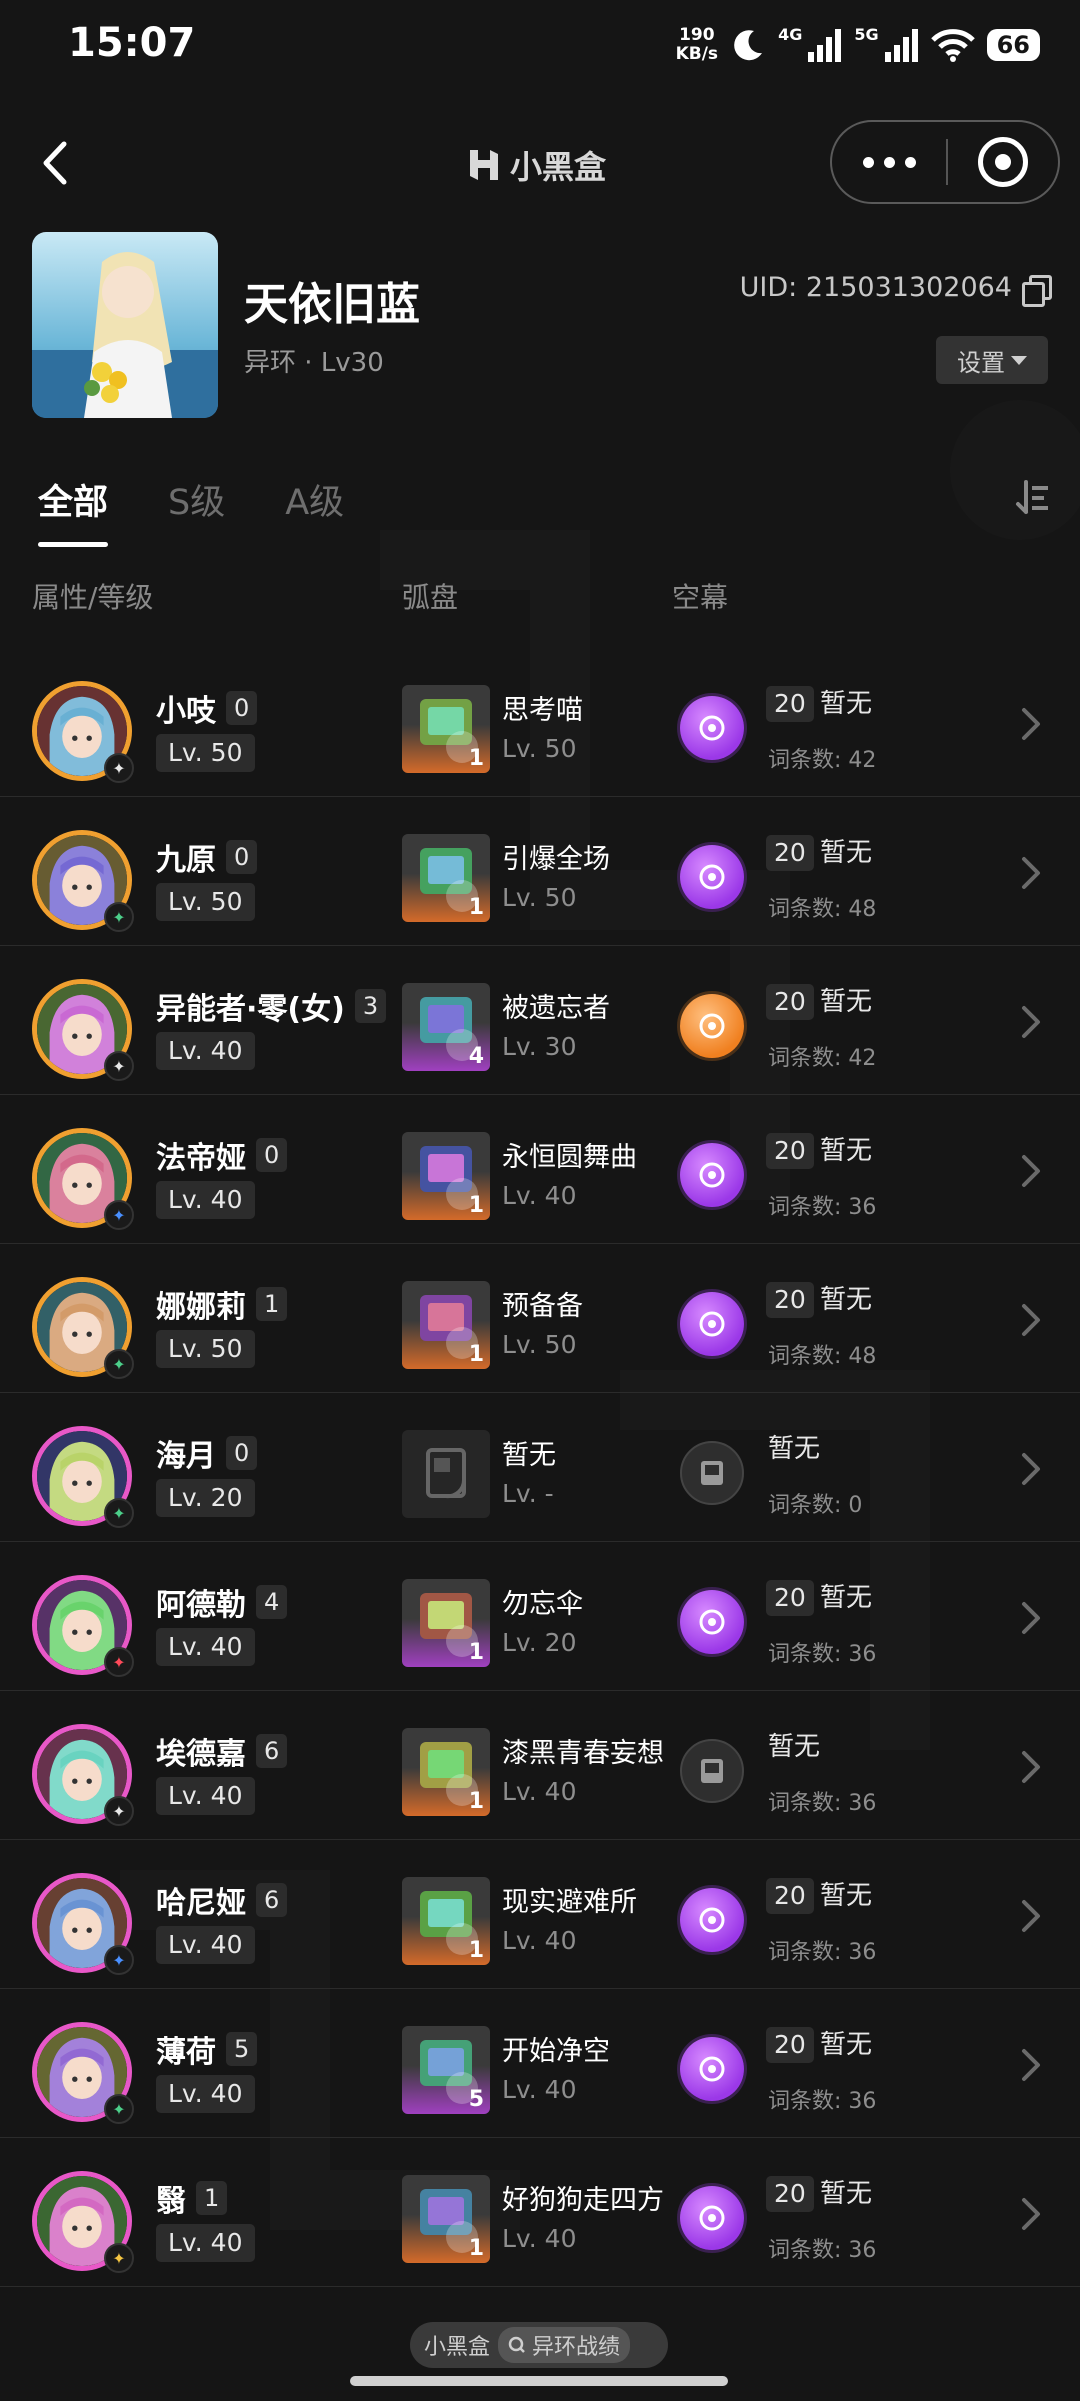  I want to click on character-name: 异能者·零(女) 3, so click(271, 1006).